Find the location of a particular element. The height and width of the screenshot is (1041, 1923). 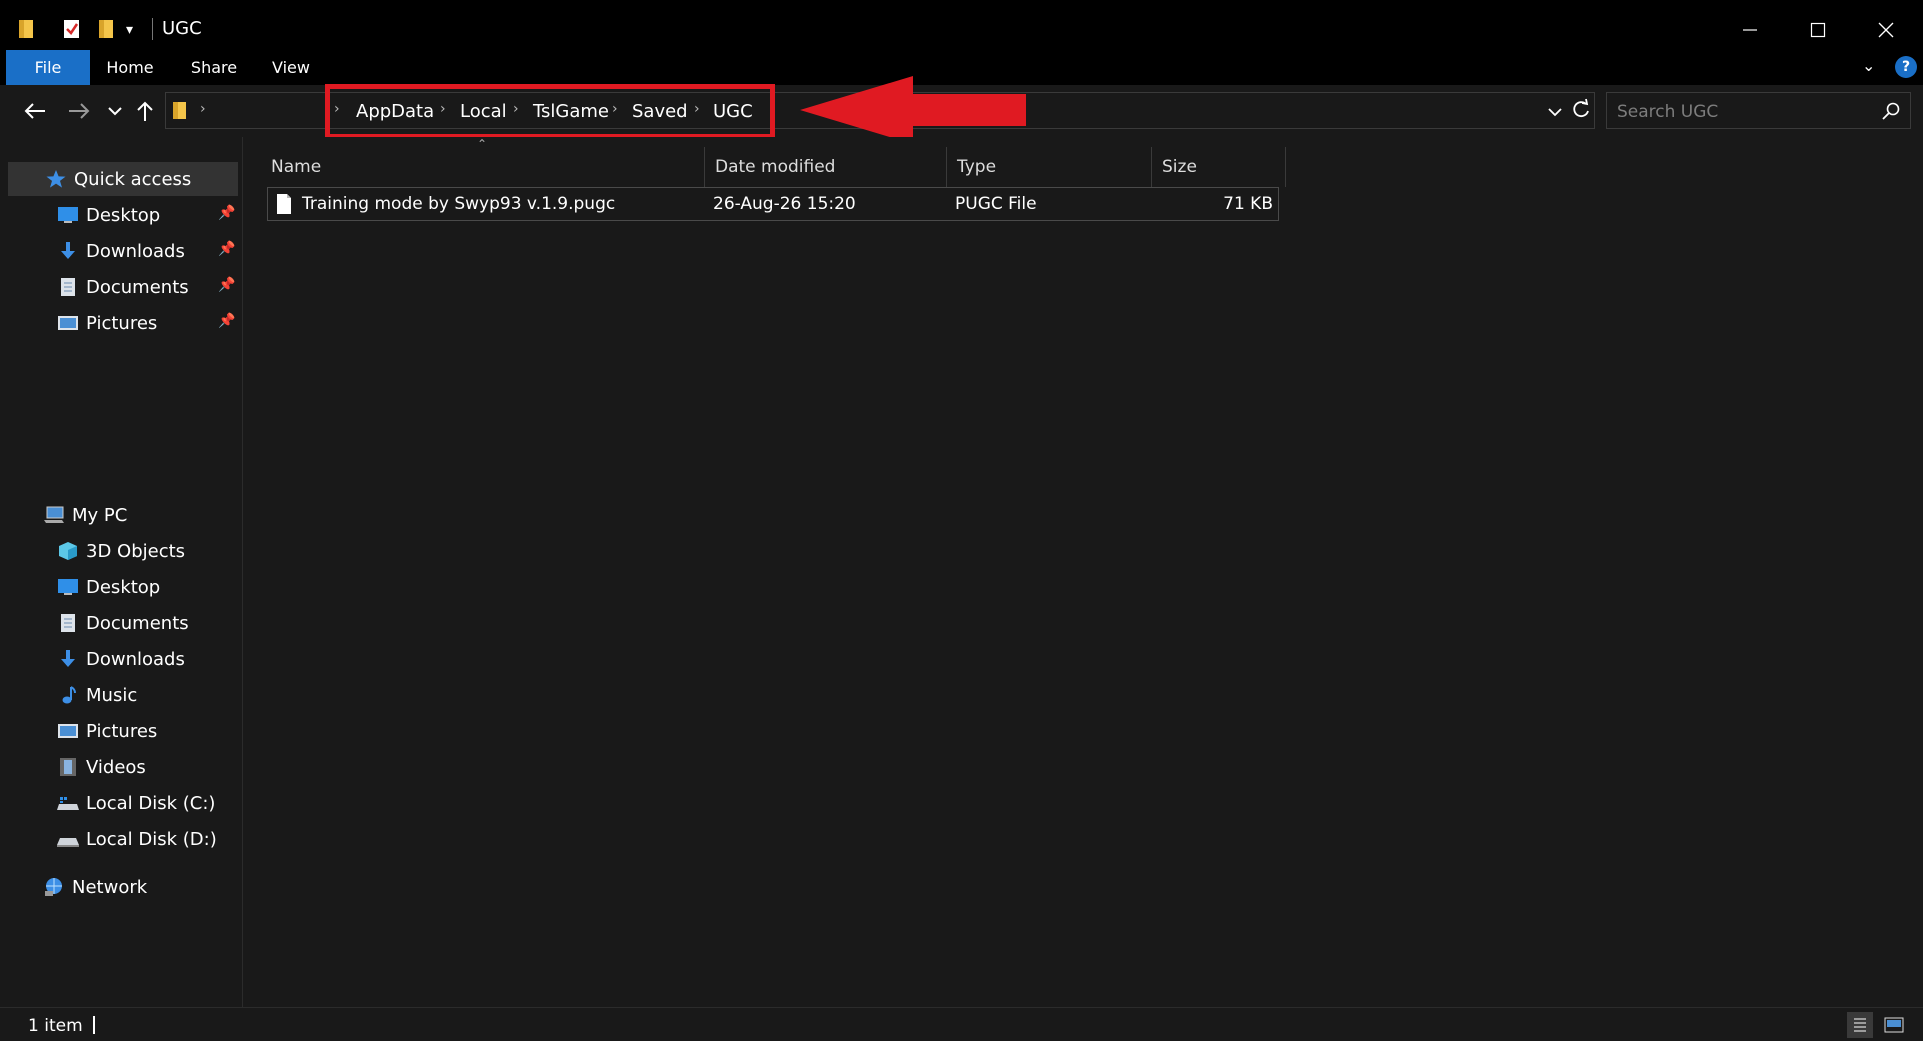

large-icons-view-button is located at coordinates (1894, 1025).